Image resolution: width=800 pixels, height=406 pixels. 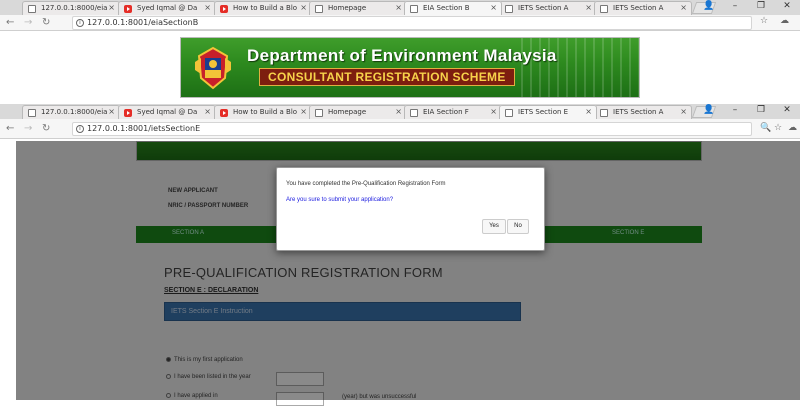 I want to click on tab-active: EIA Section B ×, so click(x=453, y=8).